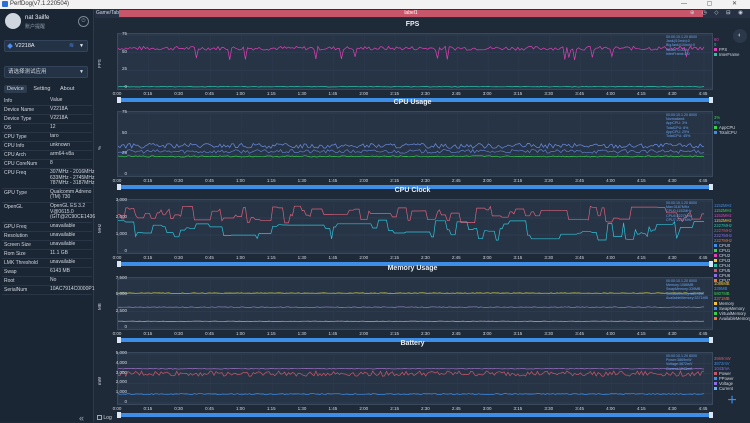 The image size is (750, 423). What do you see at coordinates (713, 4) in the screenshot?
I see `window-controls: — ▢ ✕` at bounding box center [713, 4].